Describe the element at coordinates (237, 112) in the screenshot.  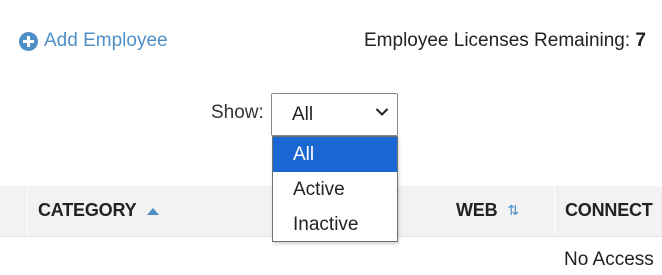
I see `show-filter-label: Show:` at that location.